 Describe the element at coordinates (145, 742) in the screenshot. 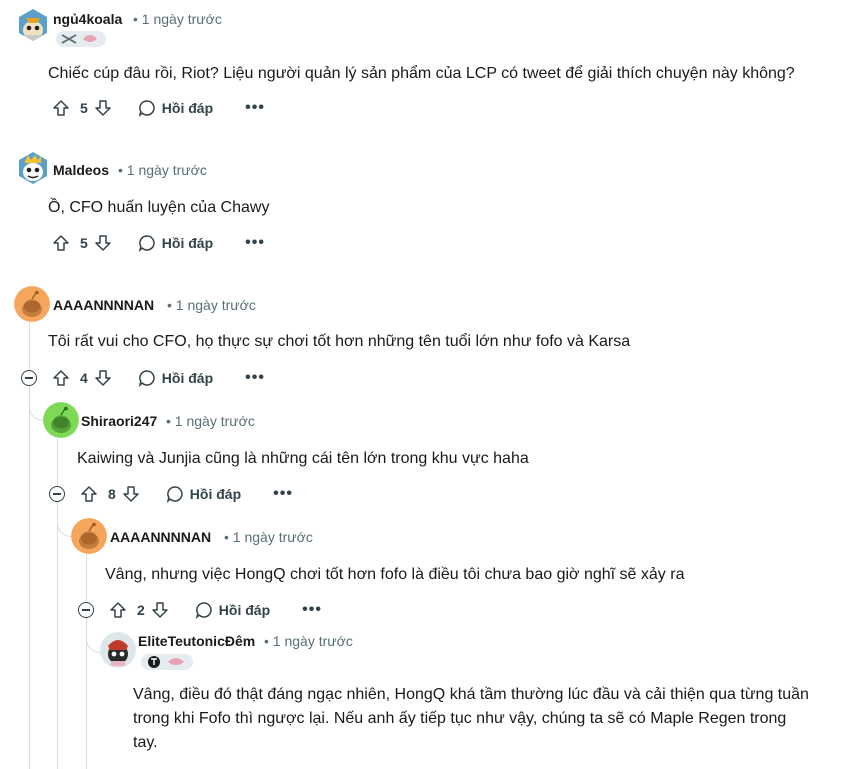

I see `comment-body-line: tay.` at that location.